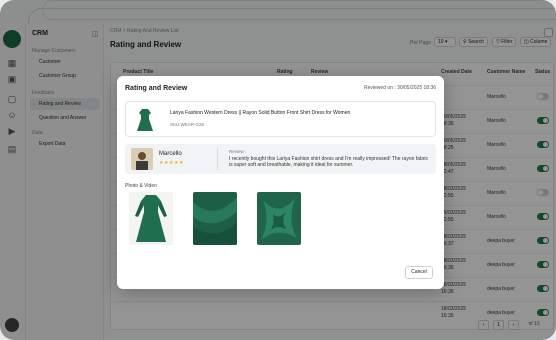 The image size is (556, 340). Describe the element at coordinates (400, 88) in the screenshot. I see `reviewed-on: Reviewed on : 30/05/2025 18:36` at that location.